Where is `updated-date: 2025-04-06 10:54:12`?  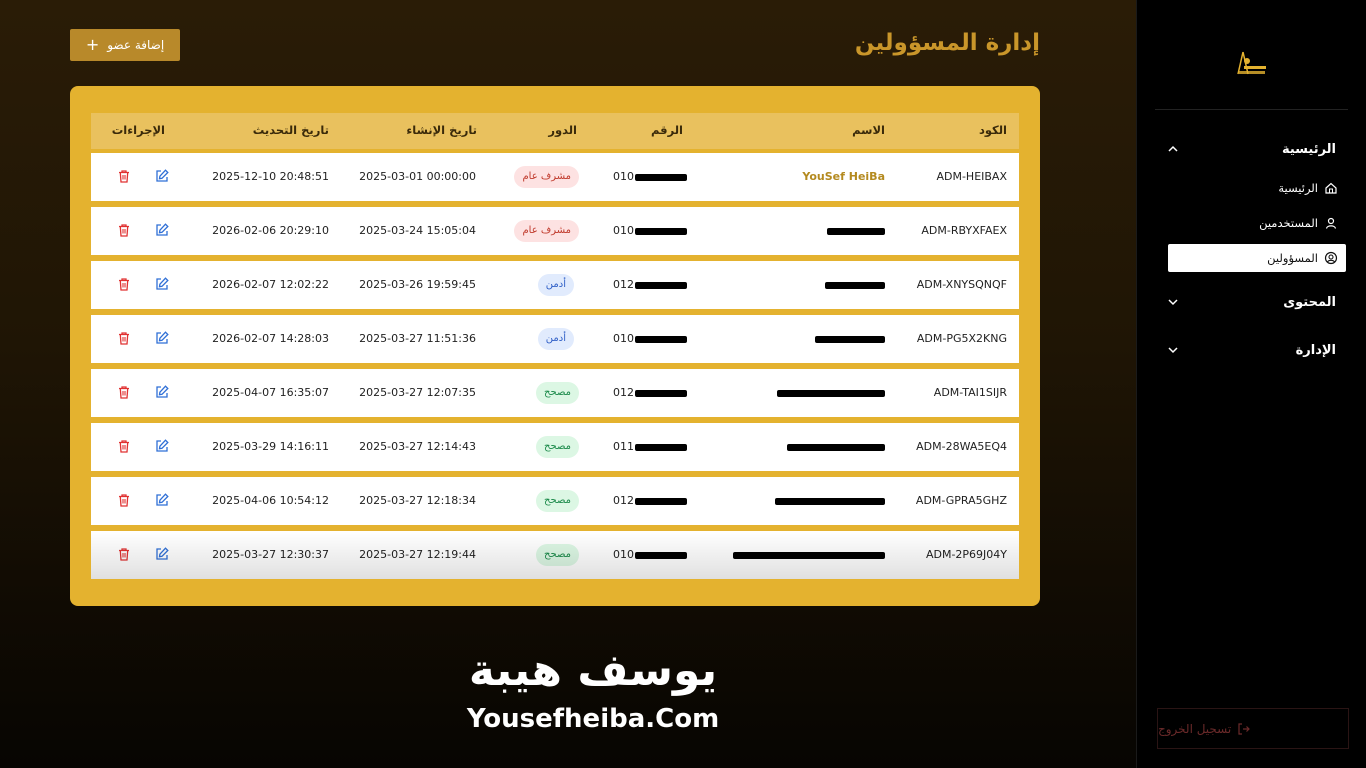 updated-date: 2025-04-06 10:54:12 is located at coordinates (270, 500).